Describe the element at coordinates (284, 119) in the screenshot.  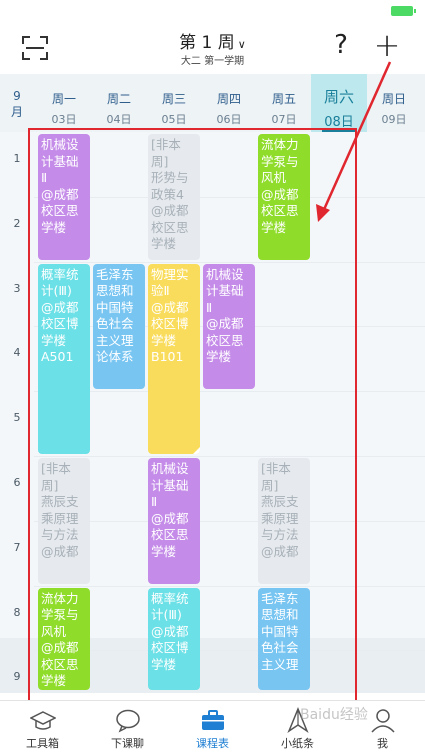
I see `day-date: 07日` at that location.